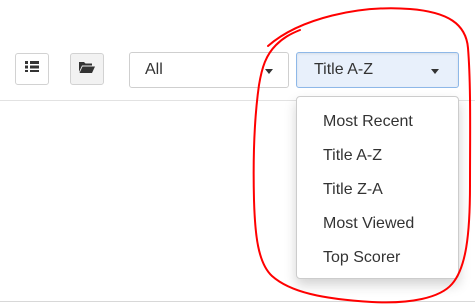 This screenshot has height=305, width=475. What do you see at coordinates (377, 156) in the screenshot?
I see `sort-option-title-a-z: Title A-Z` at bounding box center [377, 156].